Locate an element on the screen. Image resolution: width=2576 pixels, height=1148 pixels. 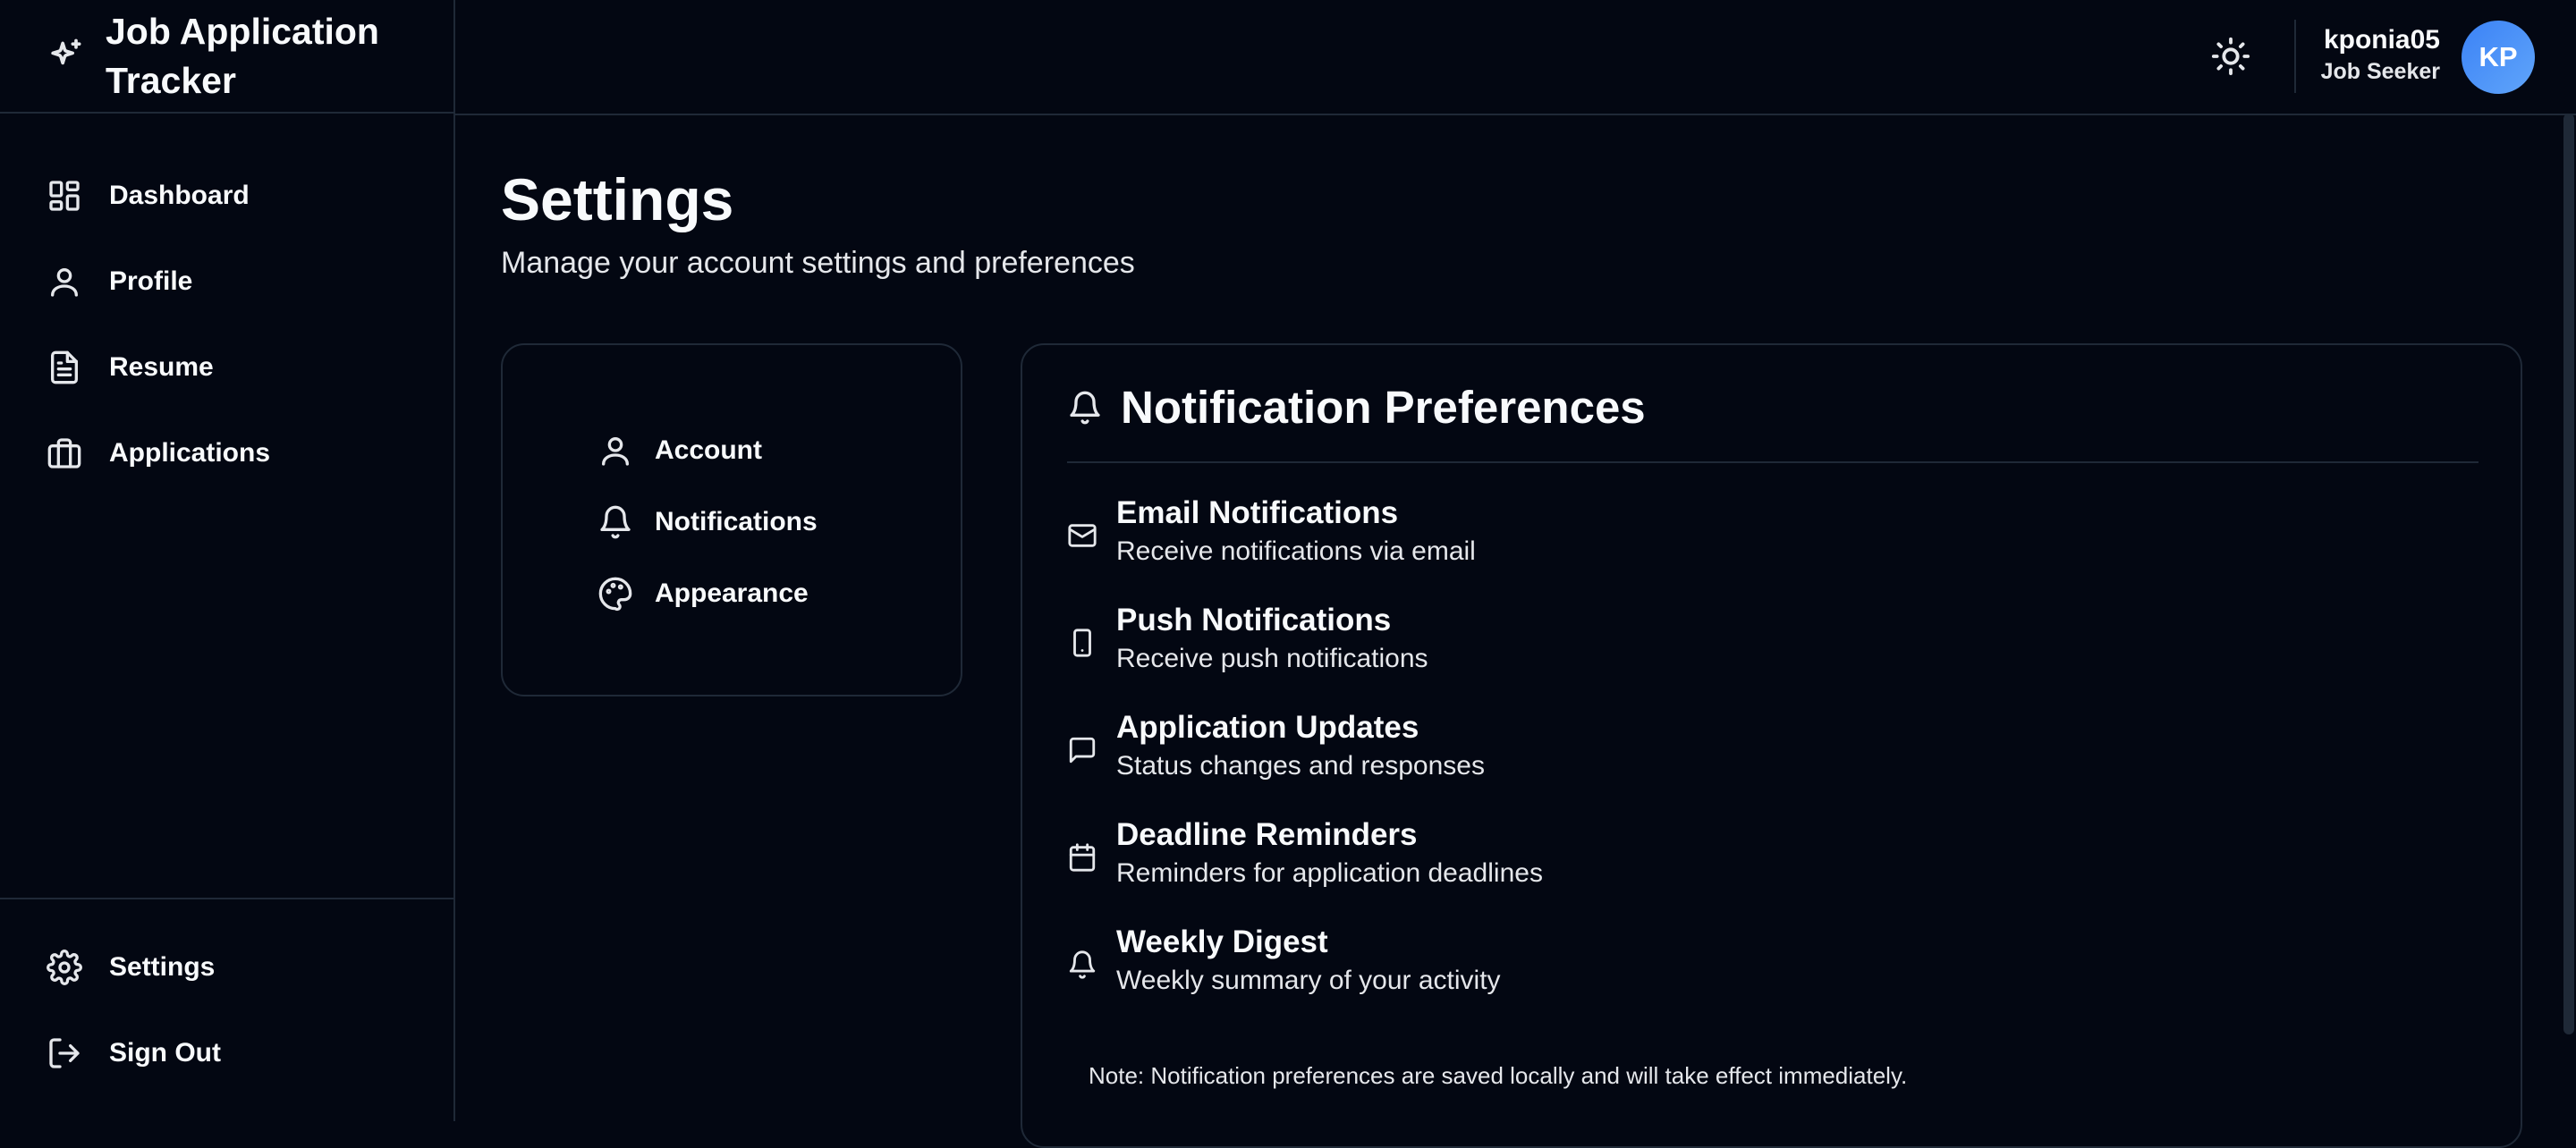
sidebar-item-label: Sign Out is located at coordinates (165, 1053).